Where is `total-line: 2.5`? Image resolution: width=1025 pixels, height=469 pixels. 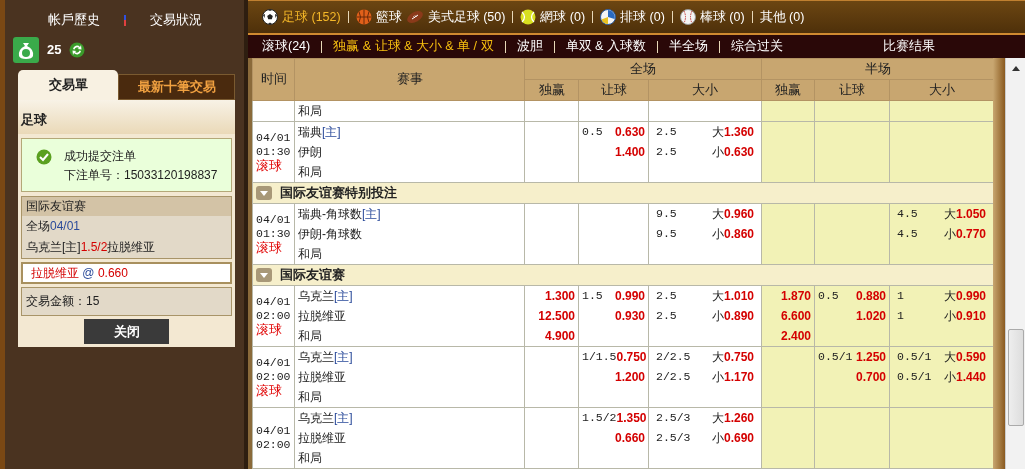 total-line: 2.5 is located at coordinates (666, 152).